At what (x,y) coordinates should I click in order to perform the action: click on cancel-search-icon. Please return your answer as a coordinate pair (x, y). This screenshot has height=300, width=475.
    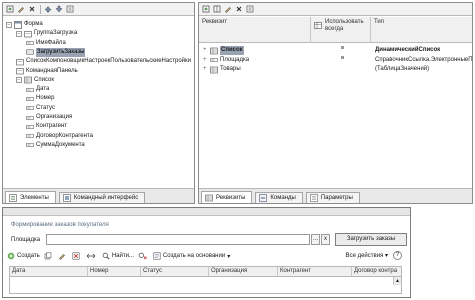
    Looking at the image, I should click on (143, 256).